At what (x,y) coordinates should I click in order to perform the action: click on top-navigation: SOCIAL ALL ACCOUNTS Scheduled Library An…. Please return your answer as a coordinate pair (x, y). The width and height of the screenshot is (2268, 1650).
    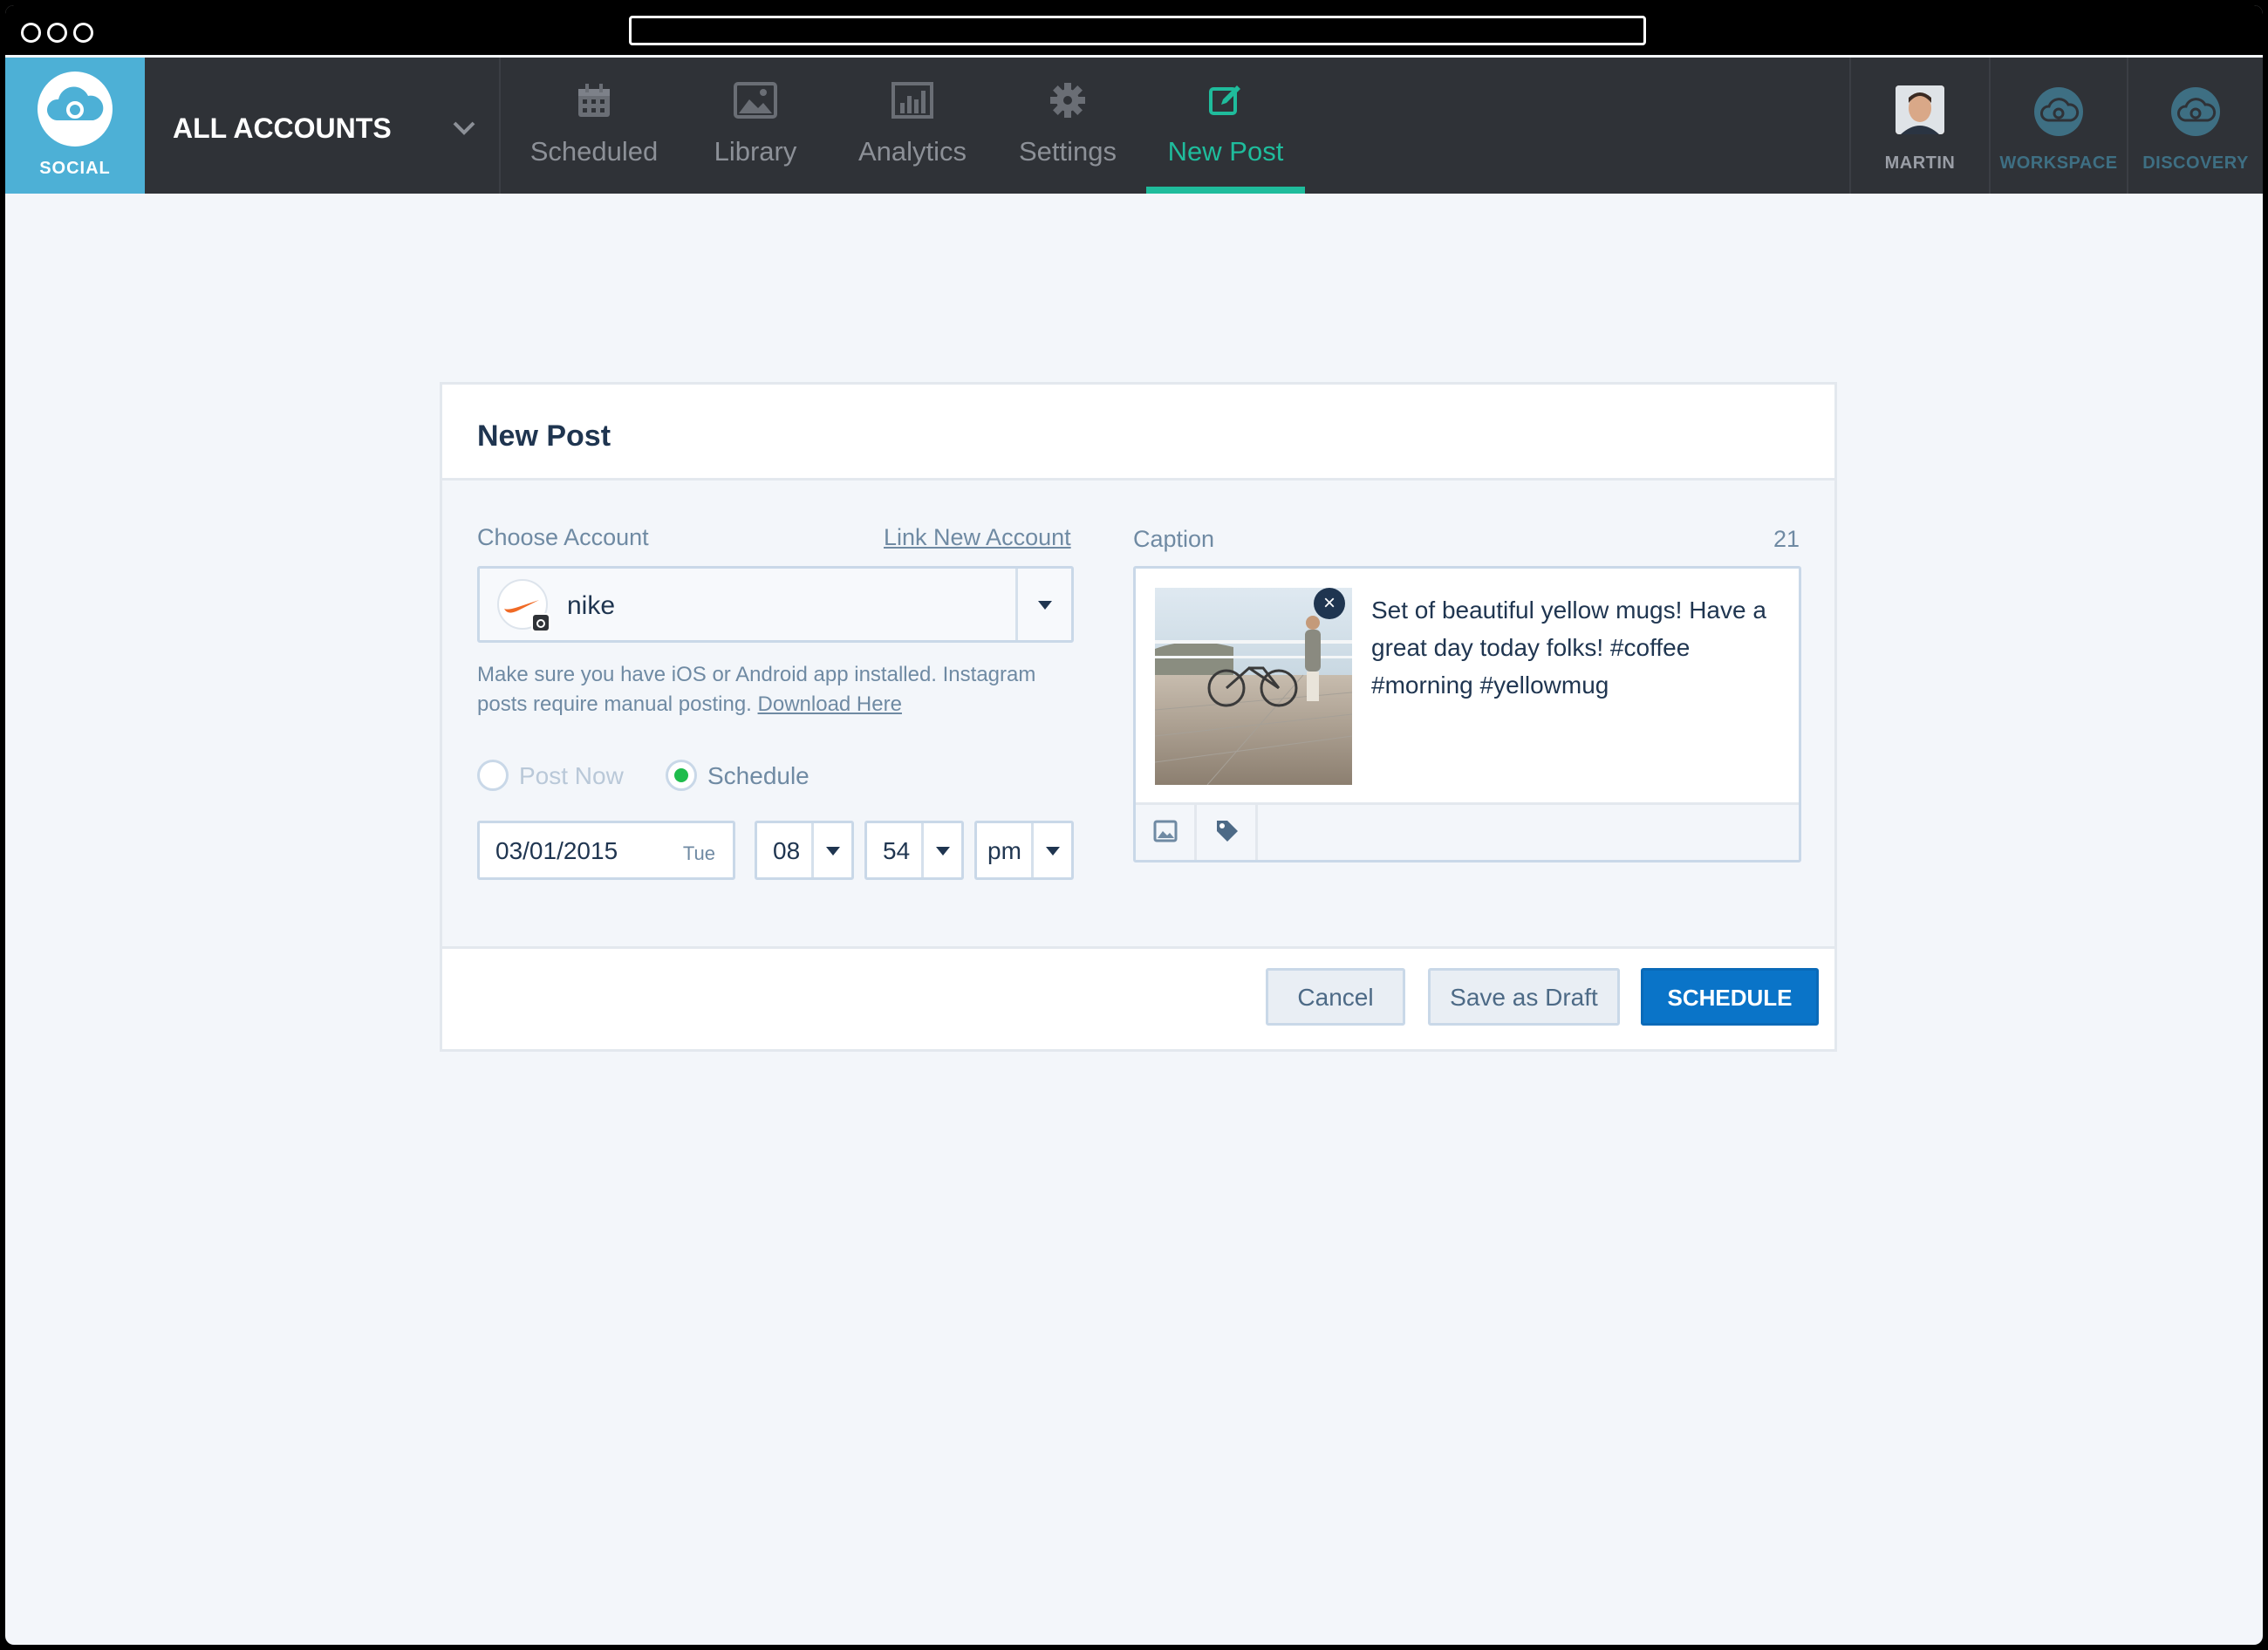
    Looking at the image, I should click on (1134, 126).